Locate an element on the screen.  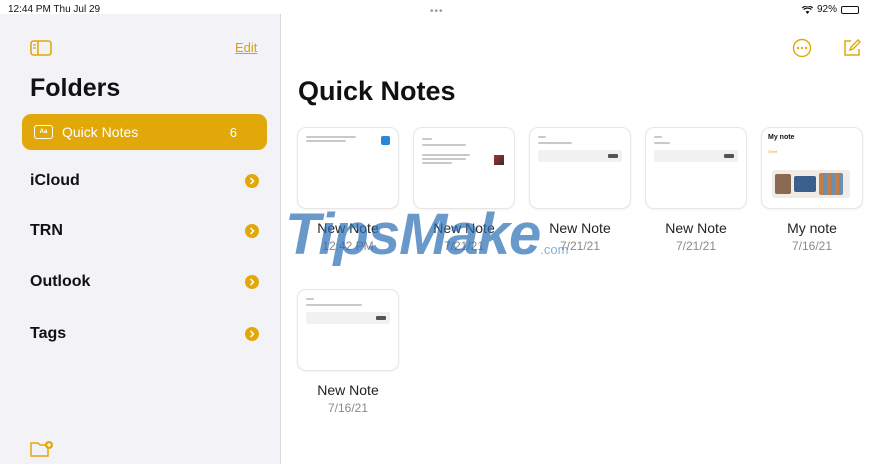
wifi-icon is located at coordinates (807, 9).